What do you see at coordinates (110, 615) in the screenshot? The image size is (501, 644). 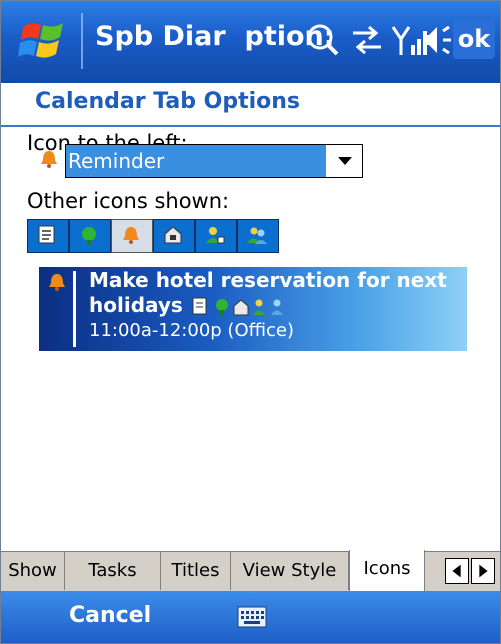 I see `cancel-button: Cancel` at bounding box center [110, 615].